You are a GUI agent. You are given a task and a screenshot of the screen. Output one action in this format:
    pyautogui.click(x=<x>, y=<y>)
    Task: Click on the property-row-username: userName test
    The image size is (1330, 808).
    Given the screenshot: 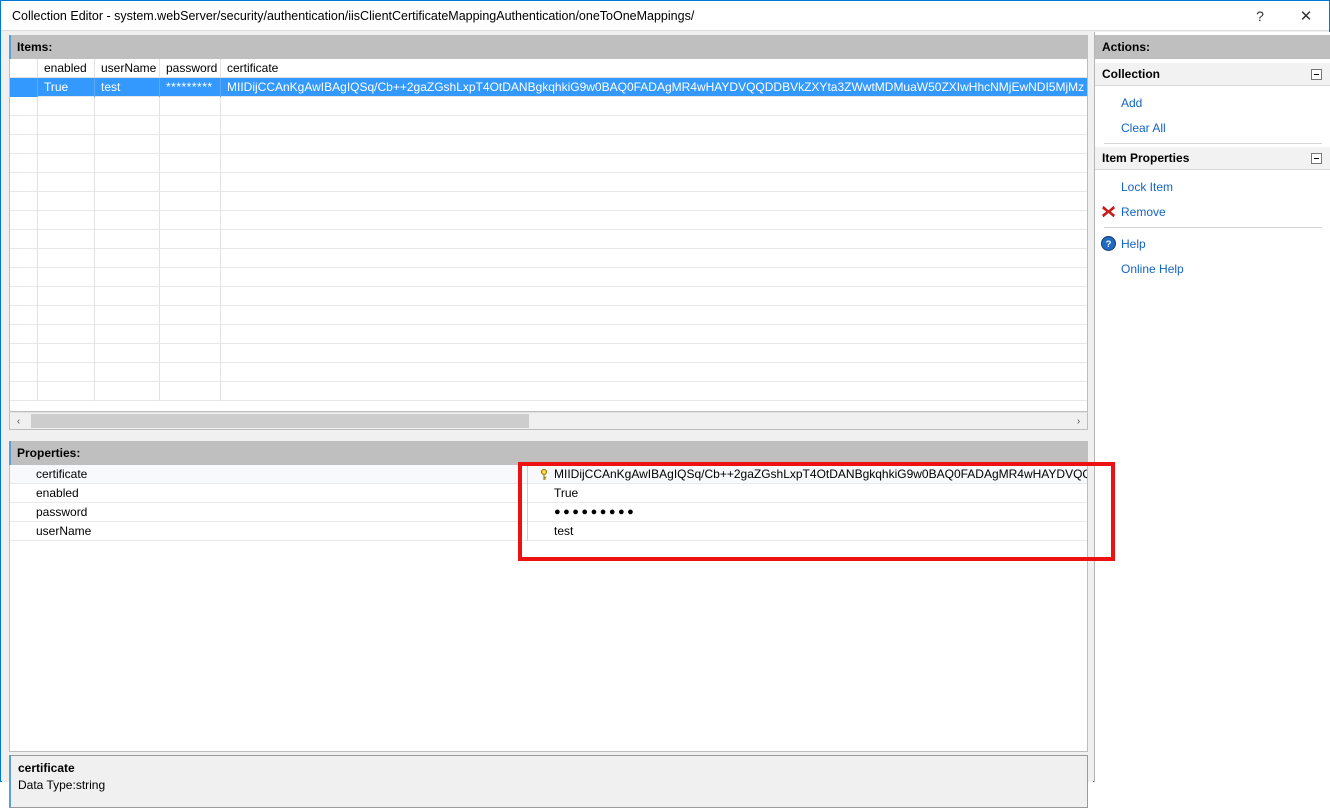 What is the action you would take?
    pyautogui.click(x=548, y=531)
    